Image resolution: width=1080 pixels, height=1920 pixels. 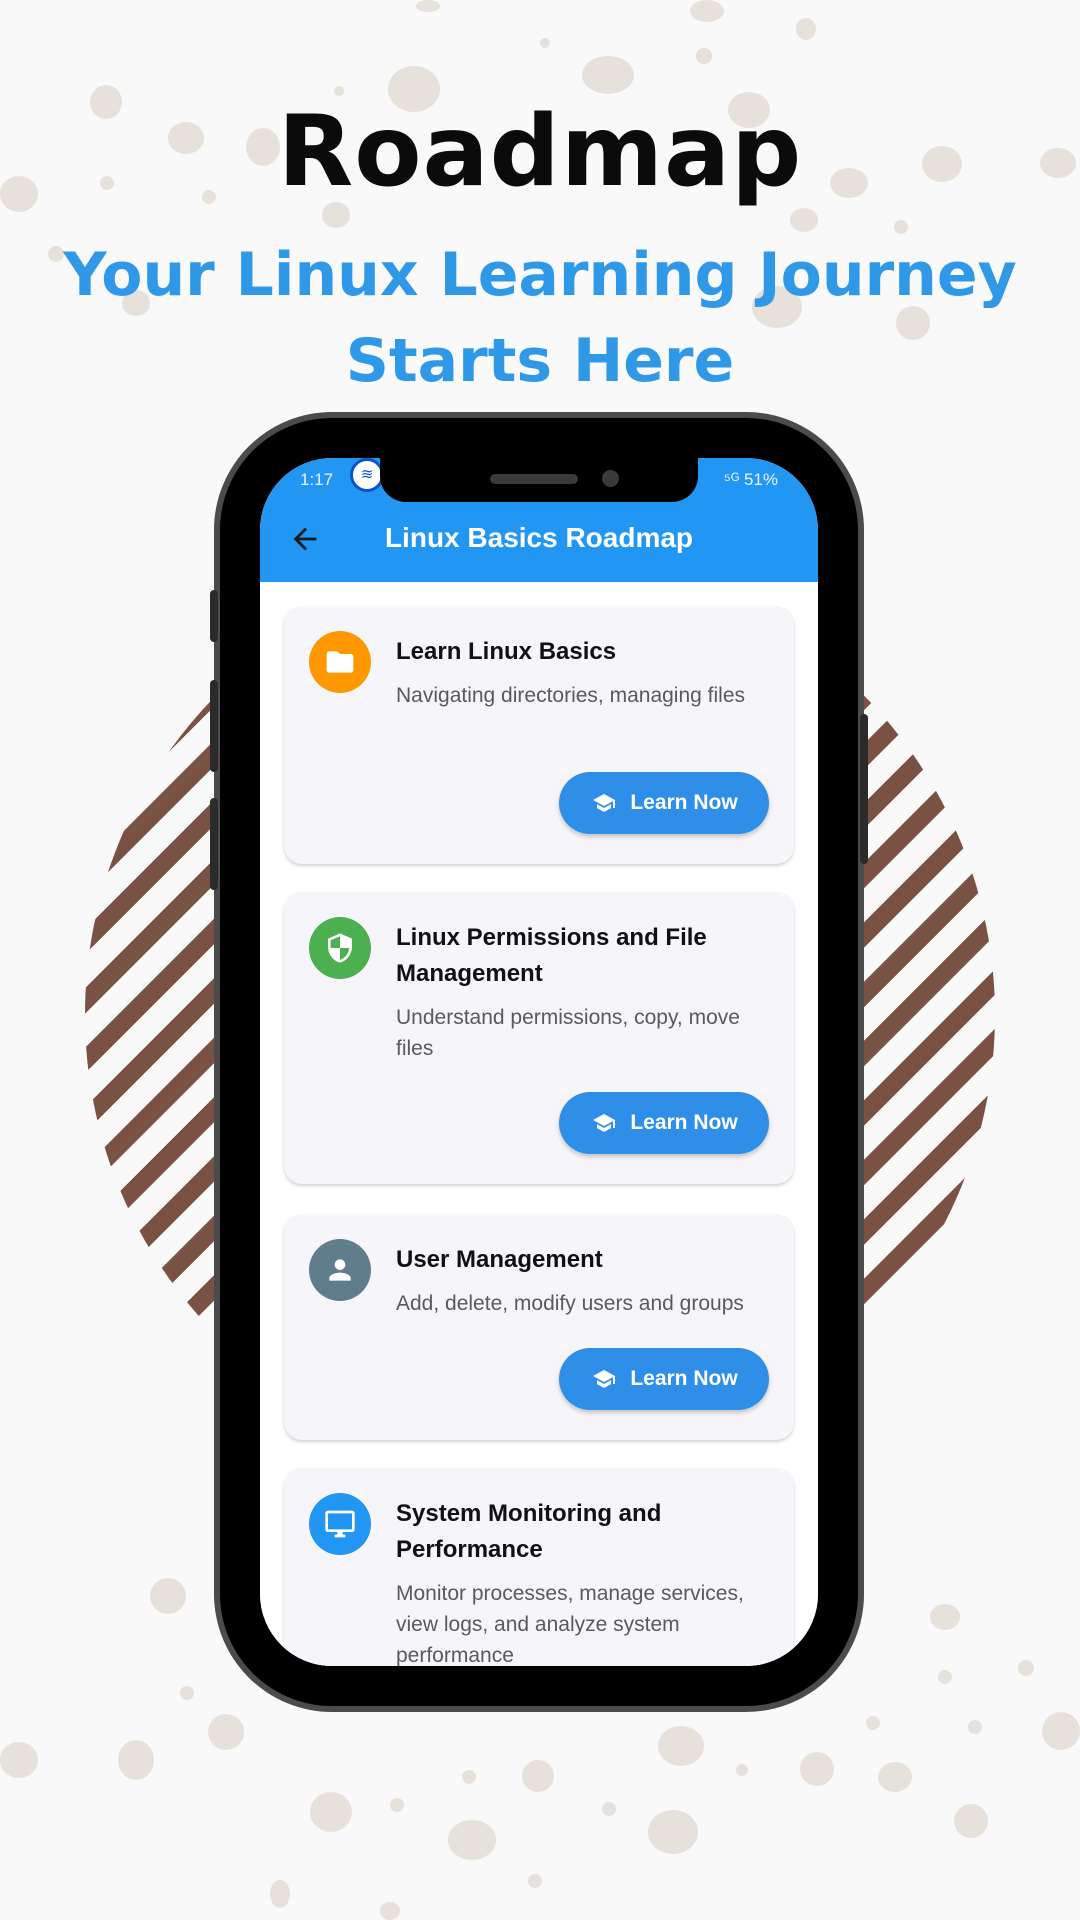 What do you see at coordinates (610, 478) in the screenshot?
I see `phone-camera` at bounding box center [610, 478].